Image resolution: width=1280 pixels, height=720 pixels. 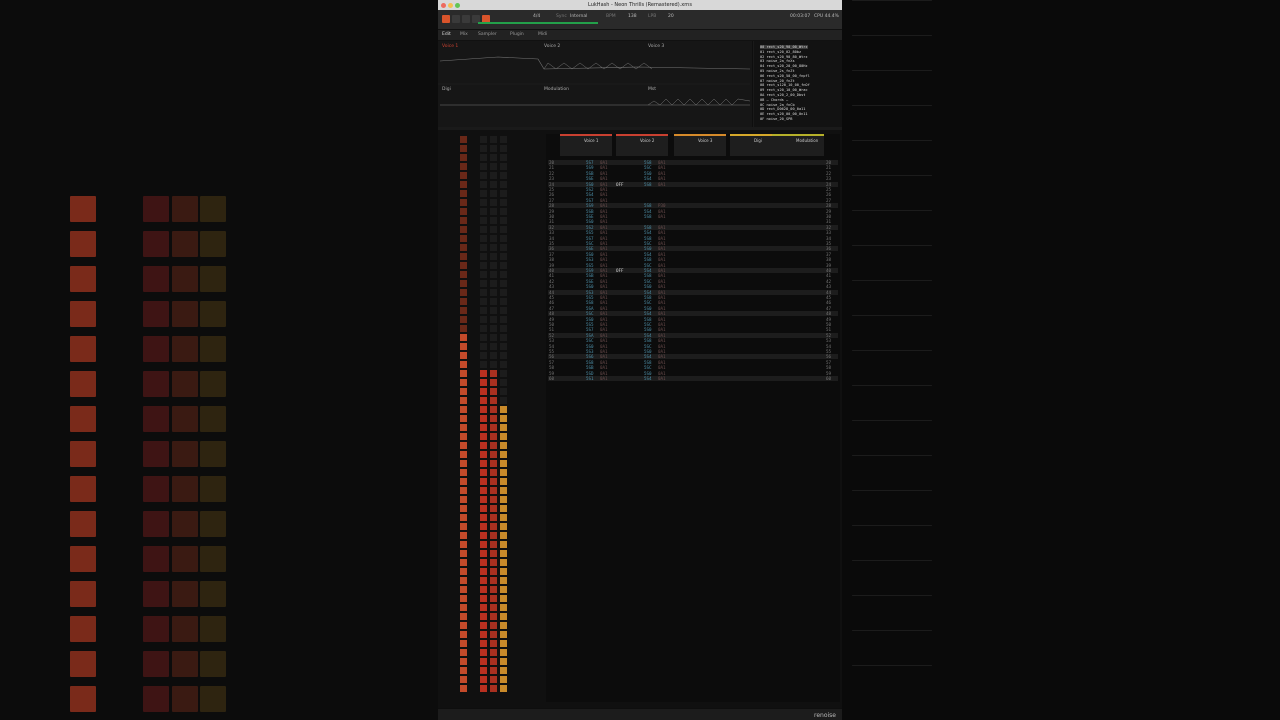 I want to click on instrument-item: 01 rect_s20_02_80bz, so click(x=780, y=52).